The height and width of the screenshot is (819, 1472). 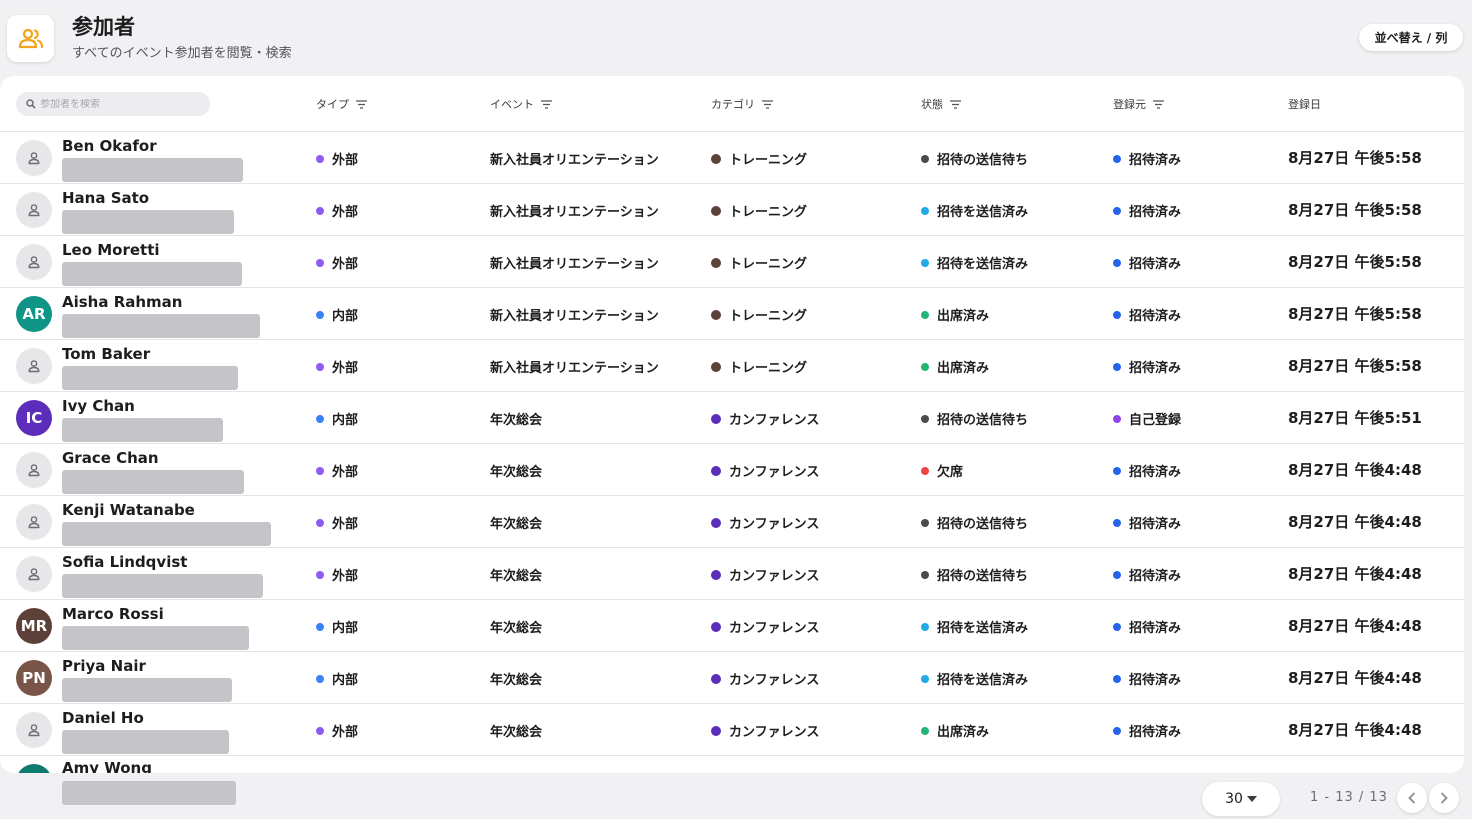 I want to click on event-label: 年次総会, so click(x=516, y=524).